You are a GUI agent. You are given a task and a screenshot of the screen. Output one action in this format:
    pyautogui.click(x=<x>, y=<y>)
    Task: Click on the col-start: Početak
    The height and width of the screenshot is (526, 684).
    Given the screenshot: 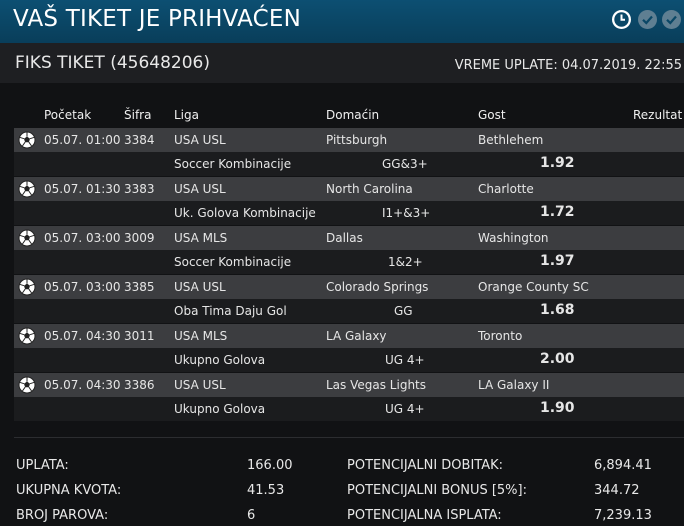 What is the action you would take?
    pyautogui.click(x=68, y=115)
    